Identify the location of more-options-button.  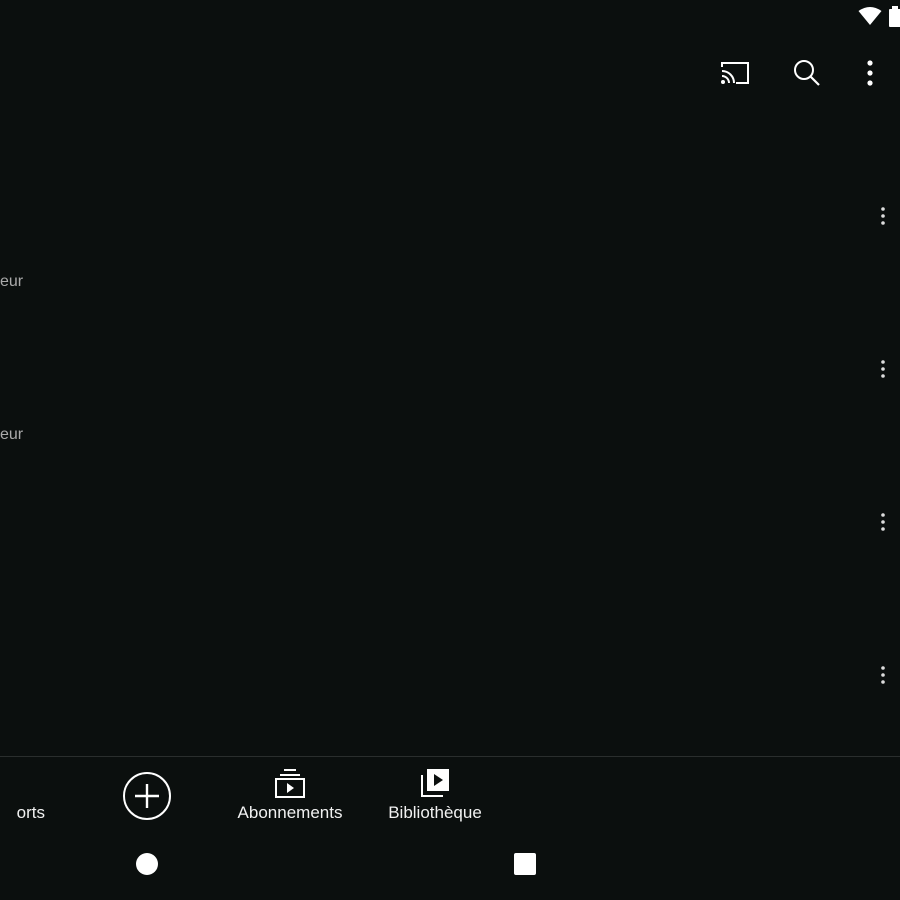
(870, 73).